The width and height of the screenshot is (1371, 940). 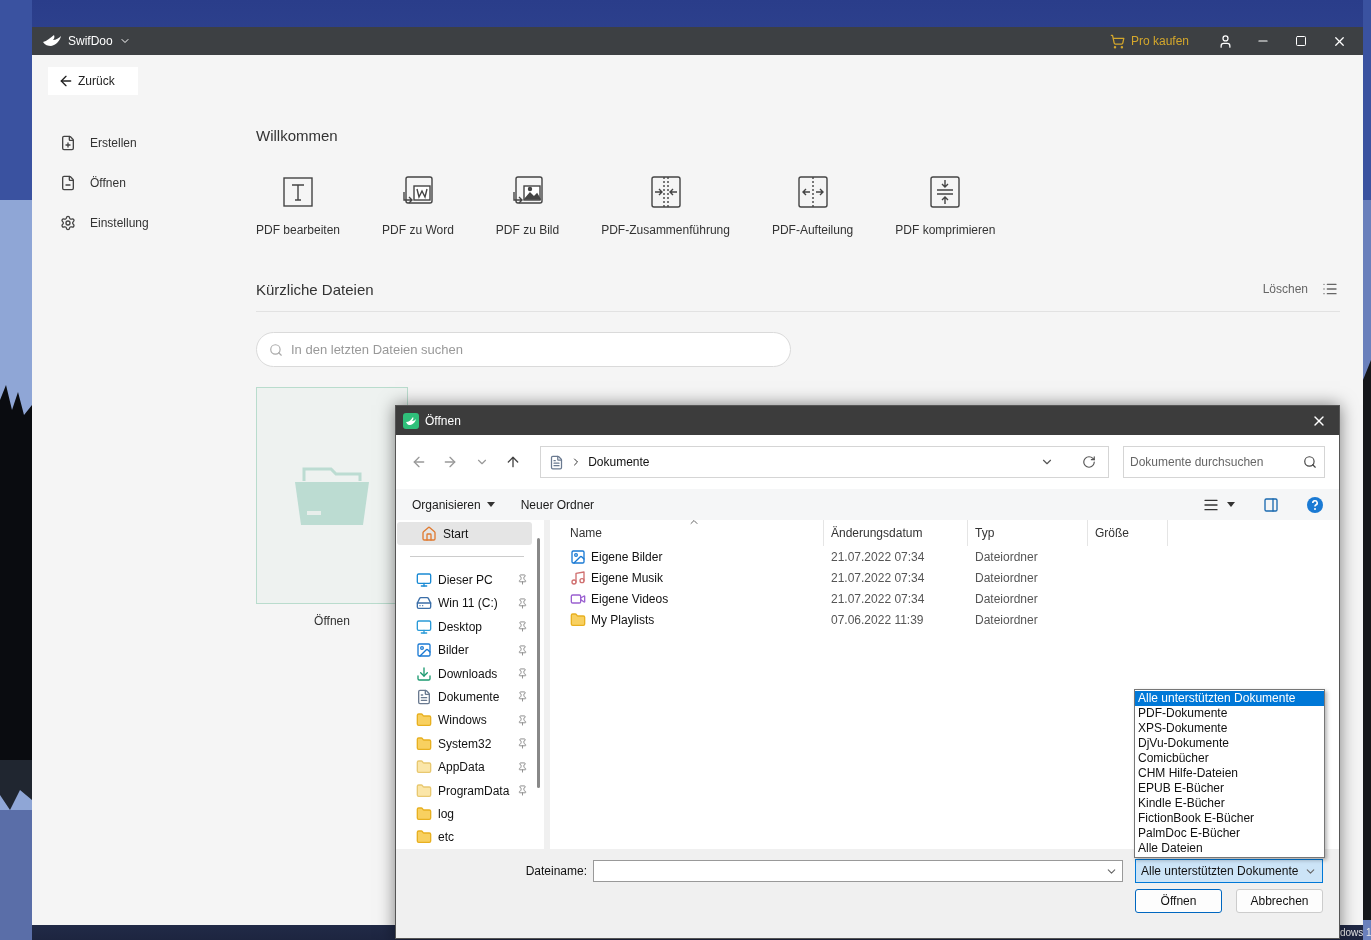 What do you see at coordinates (418, 205) in the screenshot?
I see `tool-button: PDF zu Word` at bounding box center [418, 205].